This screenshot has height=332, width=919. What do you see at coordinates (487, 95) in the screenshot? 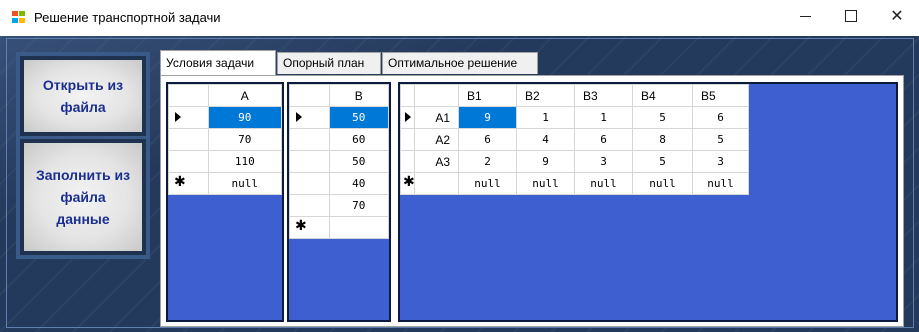
I see `column-header: B1` at bounding box center [487, 95].